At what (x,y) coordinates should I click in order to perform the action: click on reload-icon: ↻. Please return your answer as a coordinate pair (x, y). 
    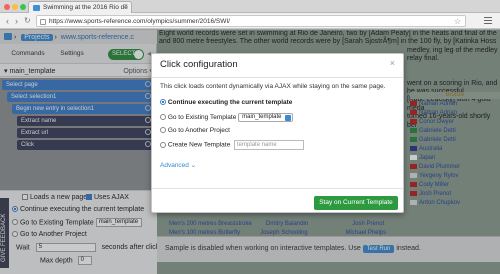
    Looking at the image, I should click on (27, 21).